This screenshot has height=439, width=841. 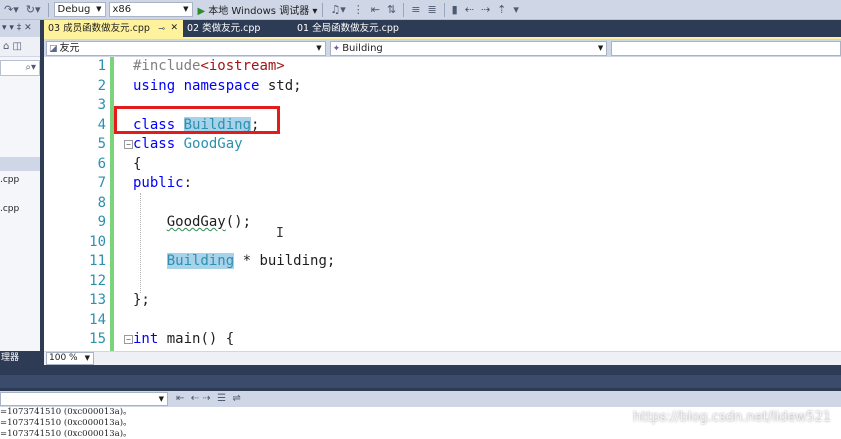 I want to click on keyword: namespace, so click(x=221, y=85).